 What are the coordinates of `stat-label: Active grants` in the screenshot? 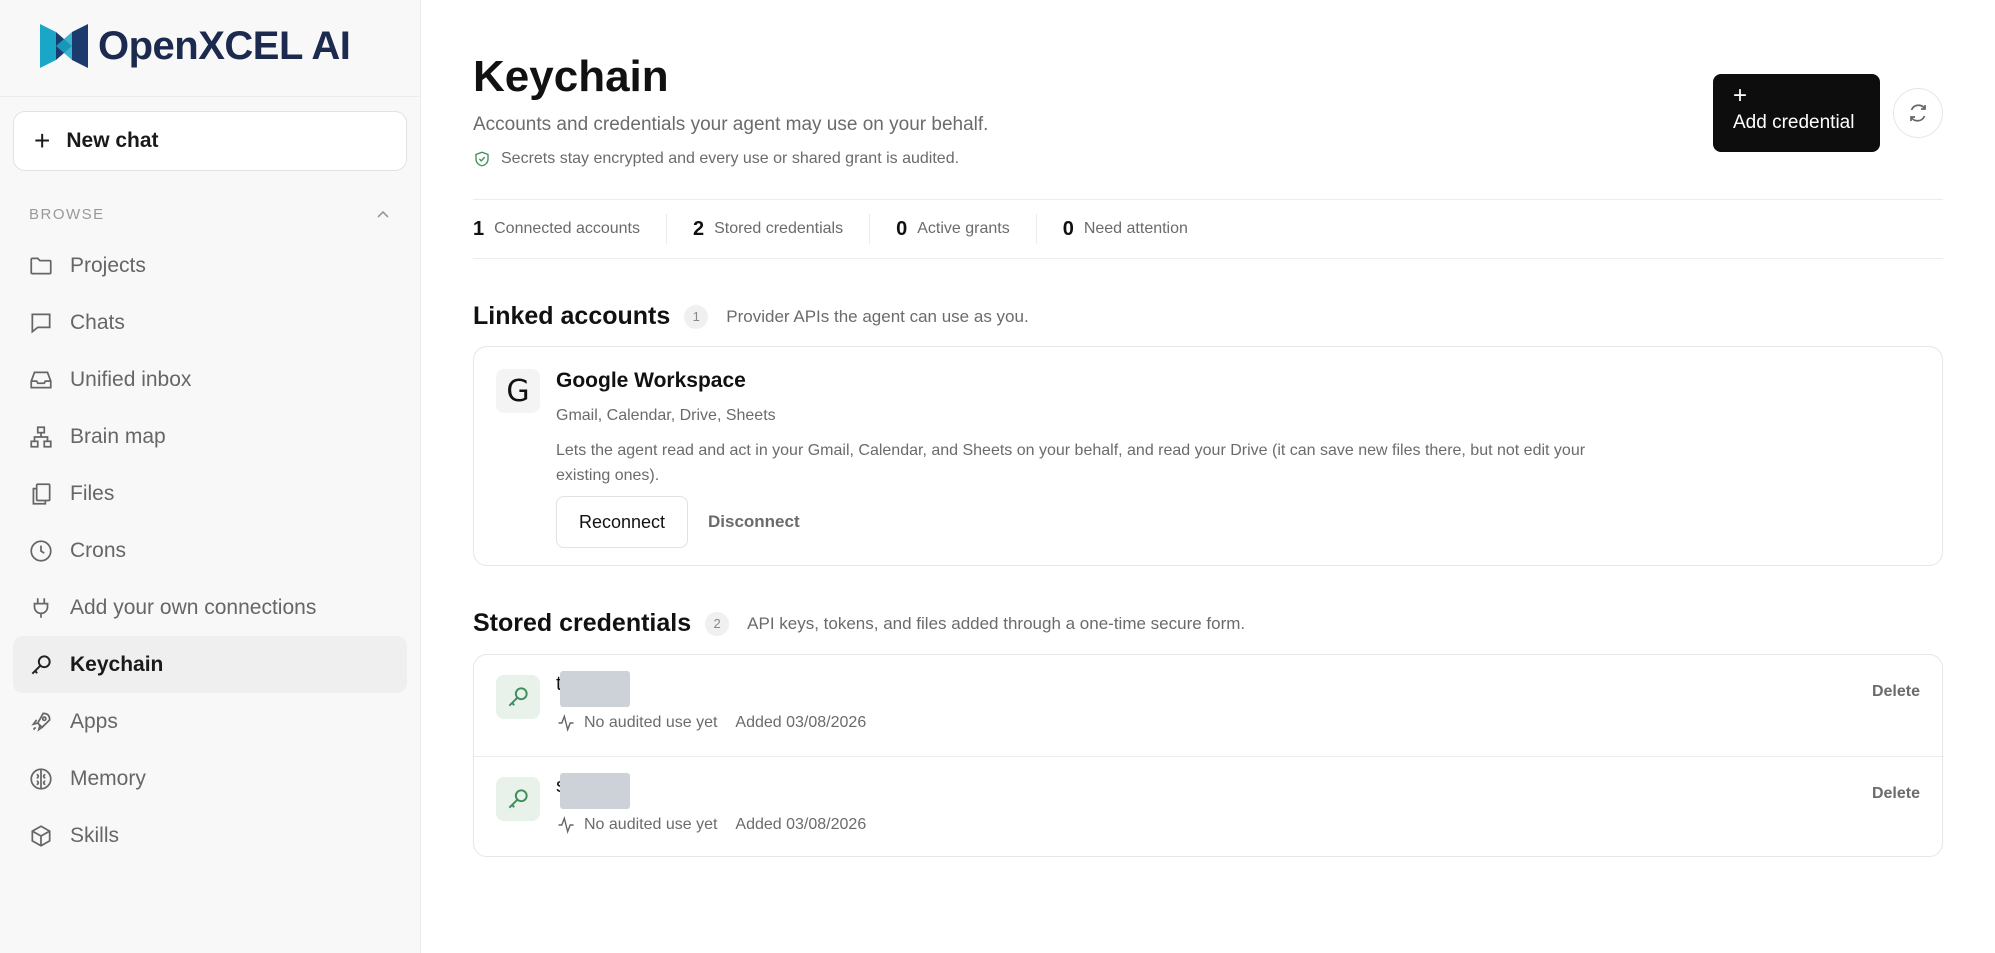 It's located at (963, 228).